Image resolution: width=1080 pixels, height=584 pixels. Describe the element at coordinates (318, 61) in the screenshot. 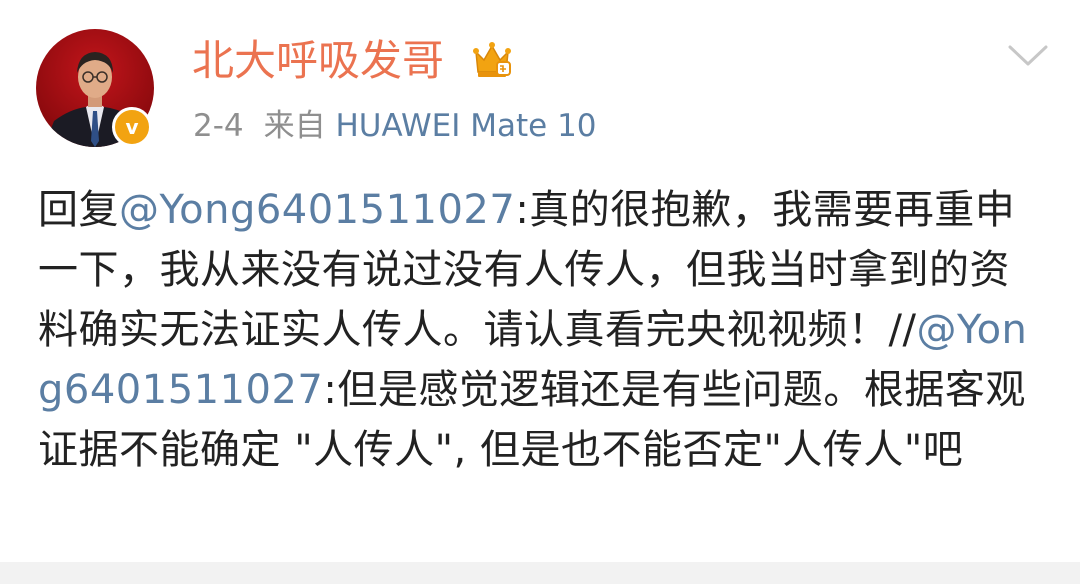

I see `author-name: 北大呼吸发哥` at that location.